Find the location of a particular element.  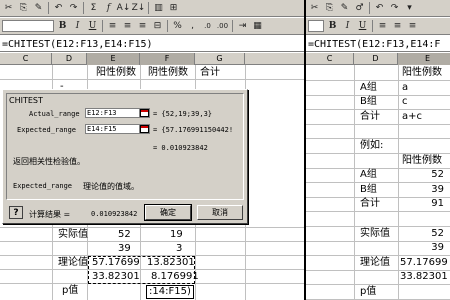

formula-bar: =CHITEST(E12:F13,E14:F is located at coordinates (378, 45).